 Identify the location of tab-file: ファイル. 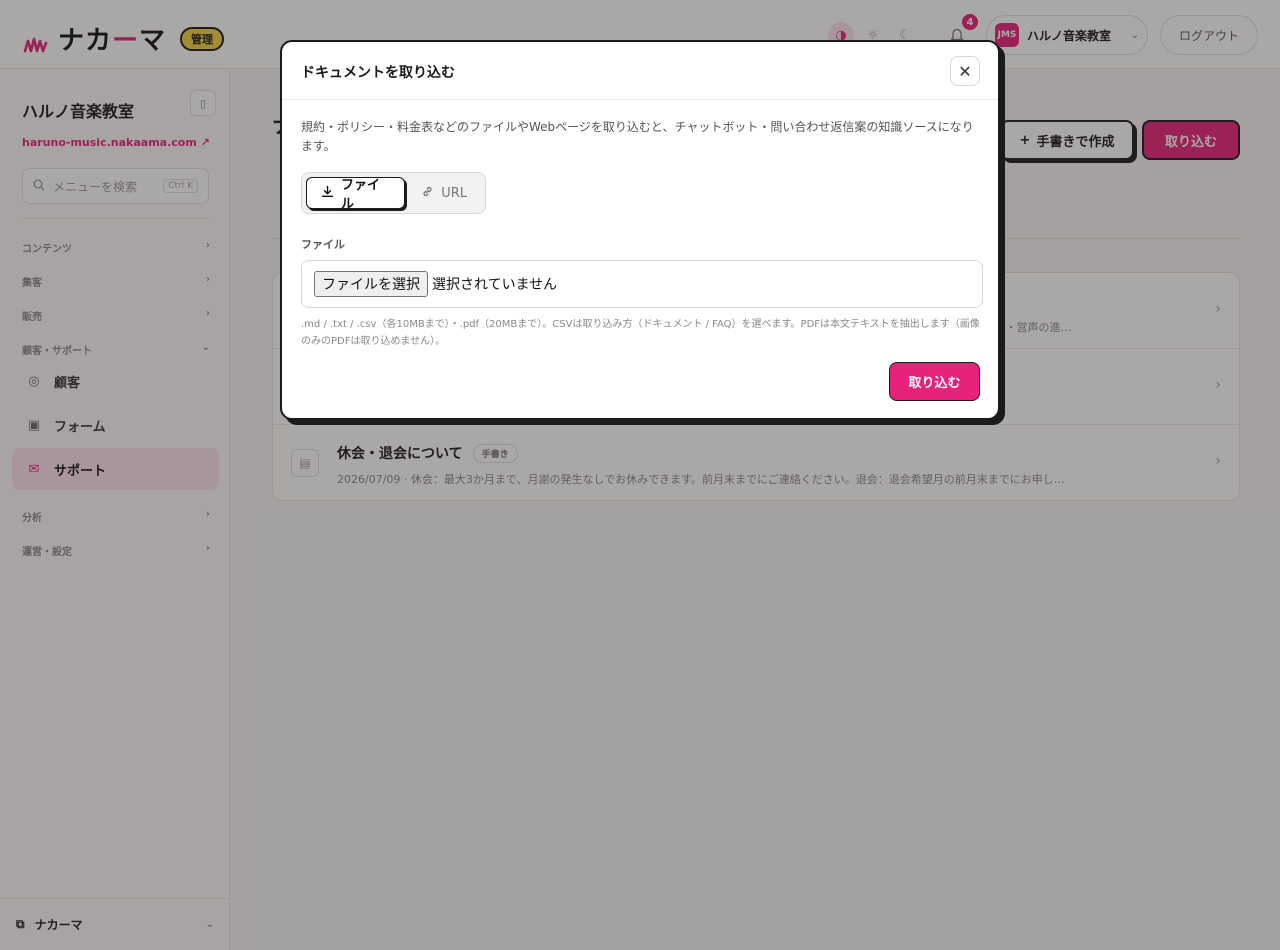
(356, 194).